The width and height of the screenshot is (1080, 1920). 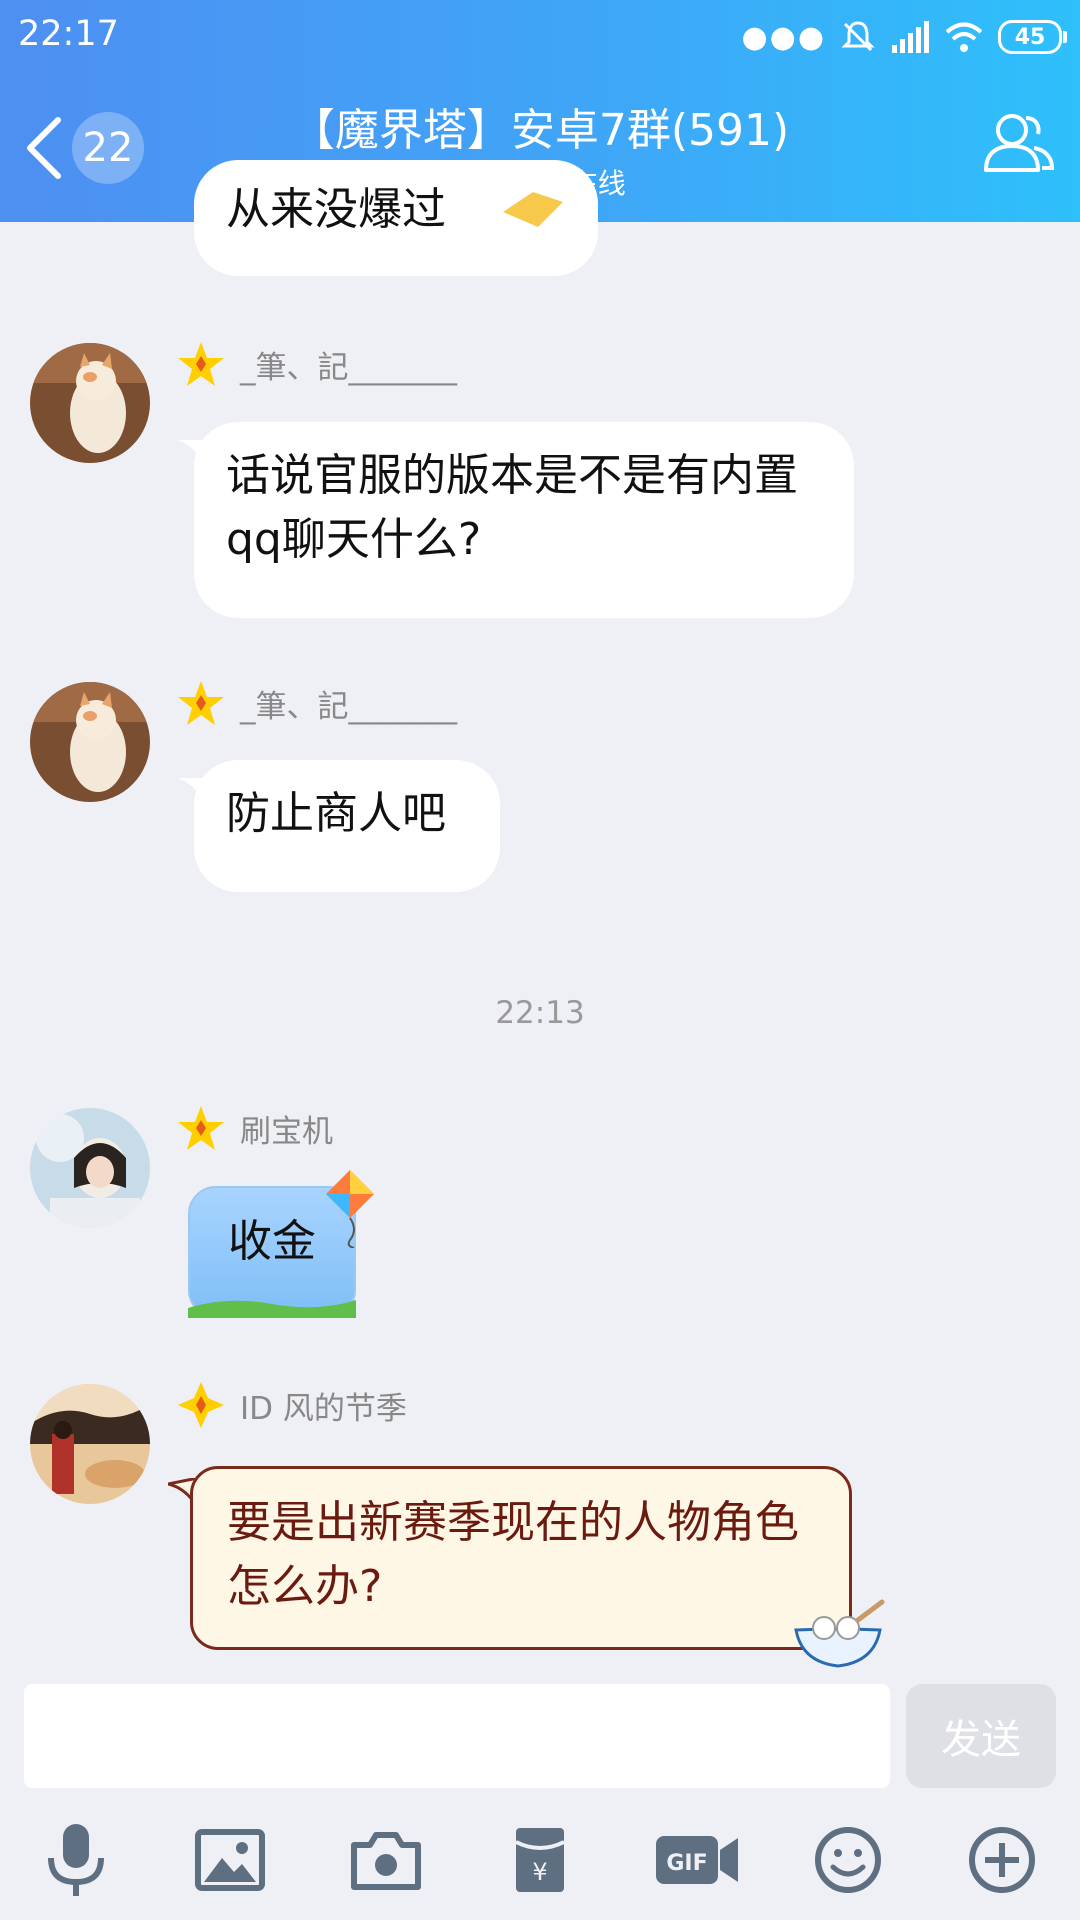 I want to click on person-avatar-image, so click(x=90, y=1168).